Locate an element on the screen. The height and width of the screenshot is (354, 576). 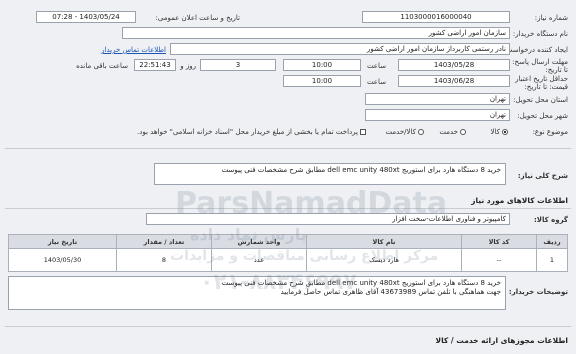
category-label: موضوع نوع: is located at coordinates (550, 132).